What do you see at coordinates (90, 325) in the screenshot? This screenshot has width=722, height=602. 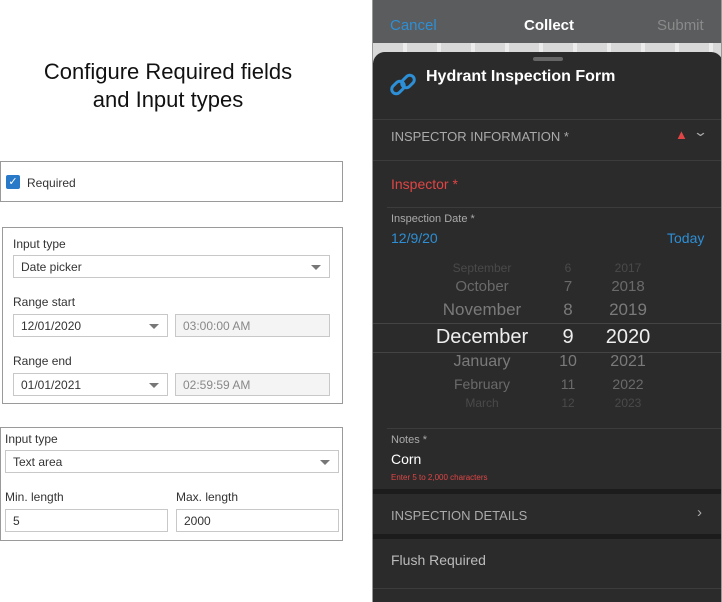 I see `range-start-date: 12/01/2020` at bounding box center [90, 325].